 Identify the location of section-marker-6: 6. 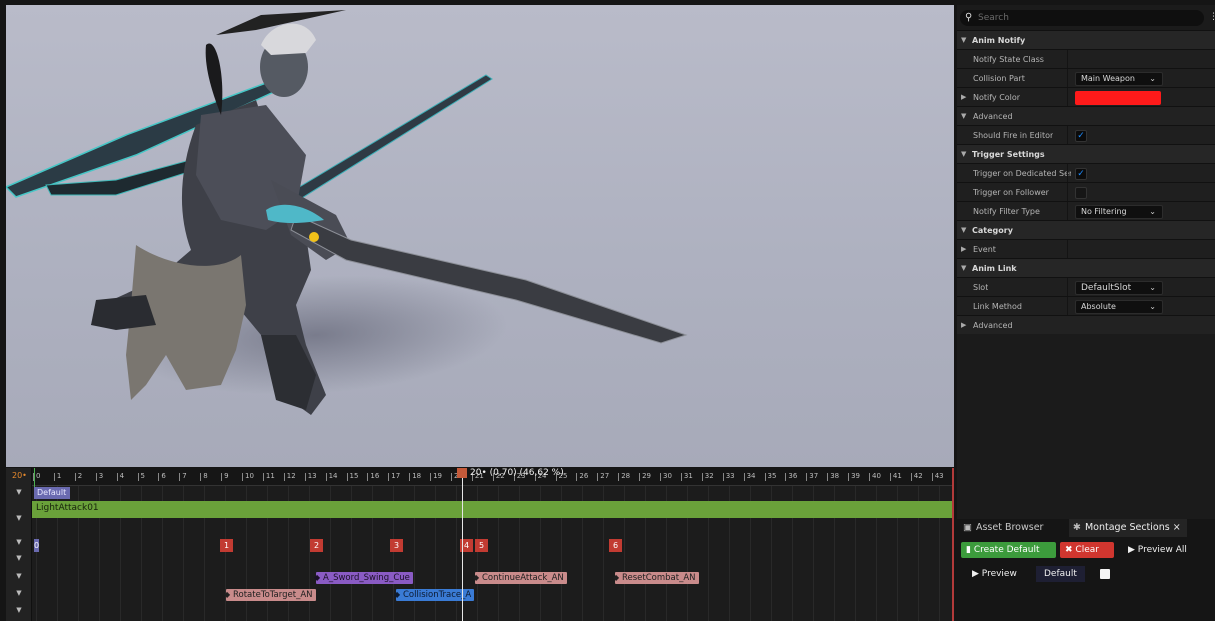
(615, 545).